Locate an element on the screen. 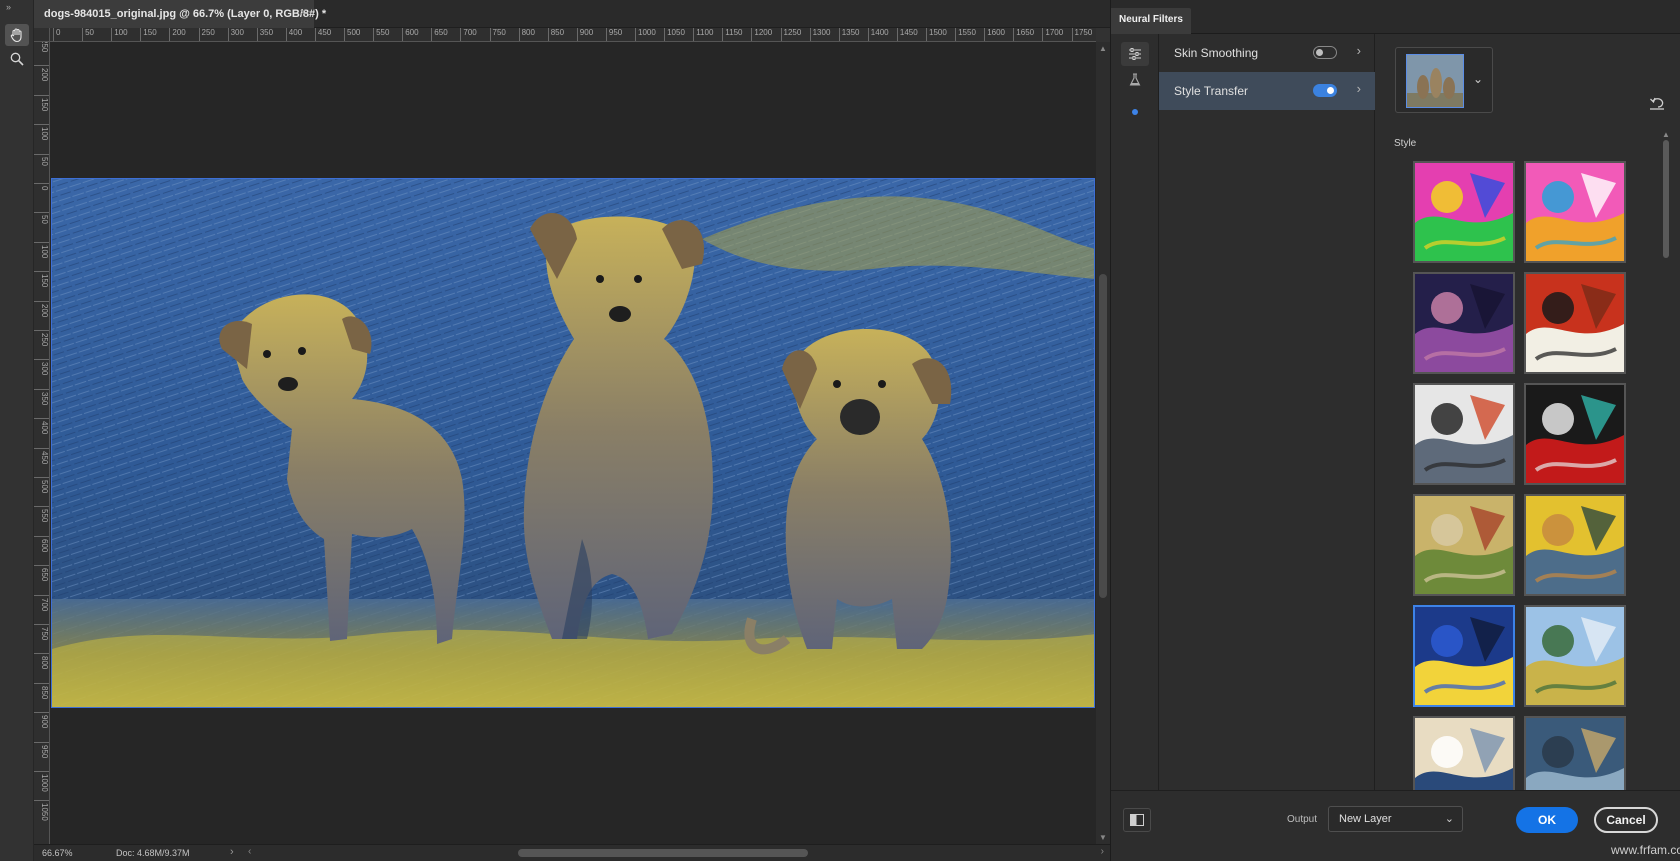 The height and width of the screenshot is (861, 1680). ruler-tick-label: 700 is located at coordinates (468, 34).